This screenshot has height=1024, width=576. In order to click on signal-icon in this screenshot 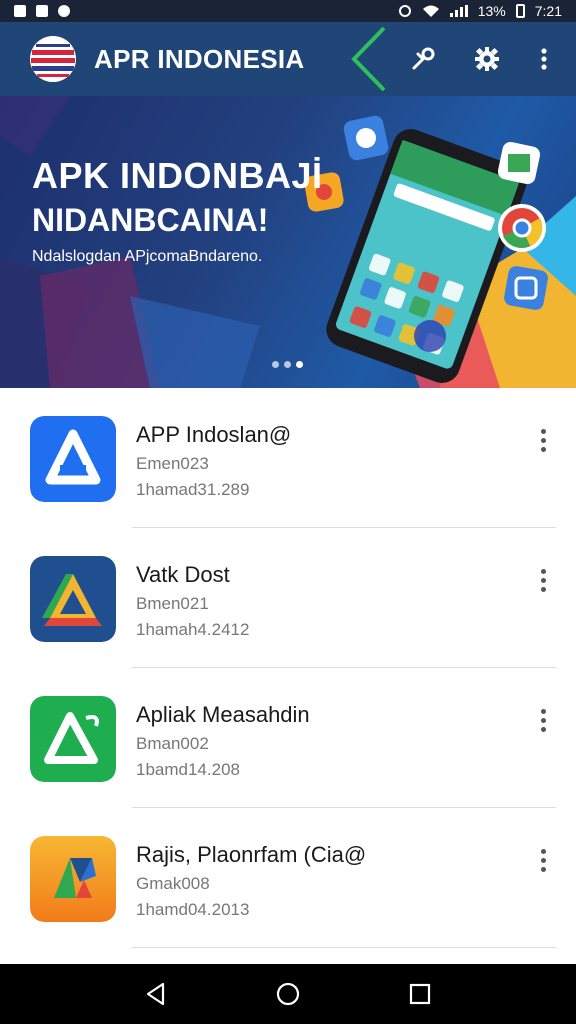, I will do `click(458, 11)`.